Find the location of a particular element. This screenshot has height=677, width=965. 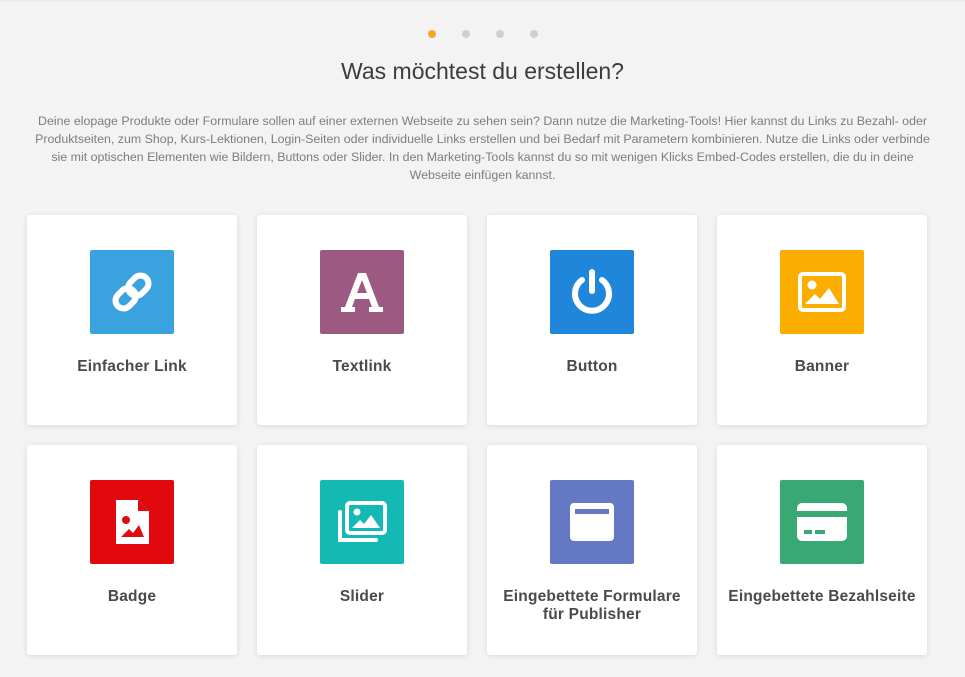

option-label: Eingebettete Bezahlseite is located at coordinates (822, 596).